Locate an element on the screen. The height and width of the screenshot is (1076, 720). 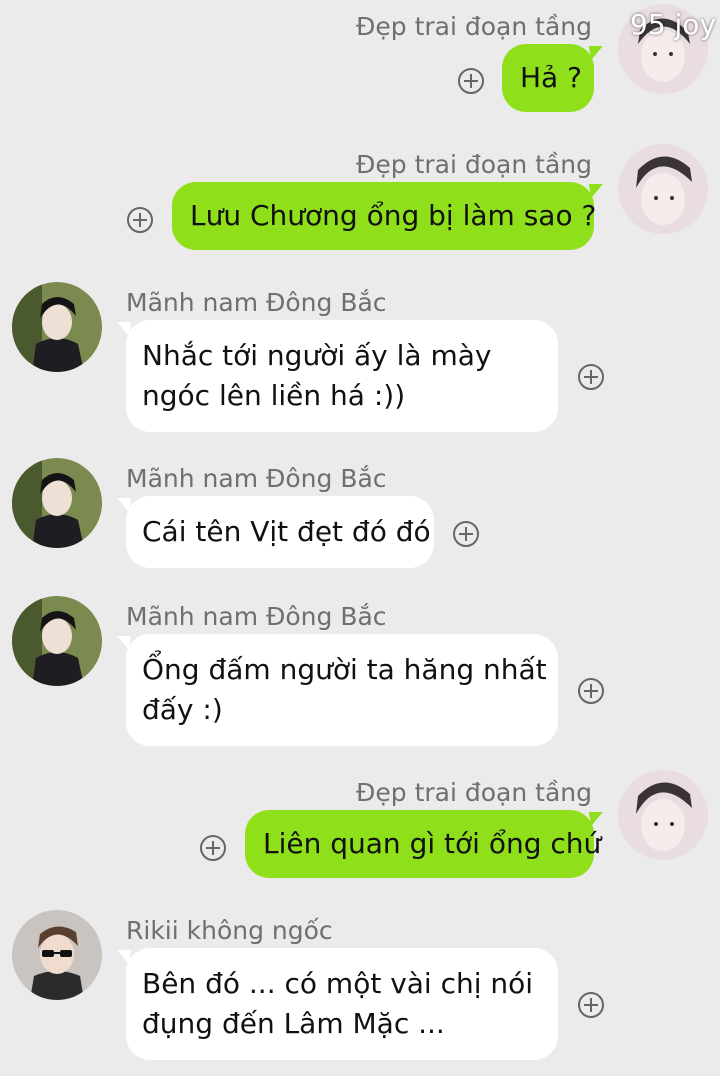
message-bubble: Cái tên Vịt đẹt đó đó is located at coordinates (280, 532).